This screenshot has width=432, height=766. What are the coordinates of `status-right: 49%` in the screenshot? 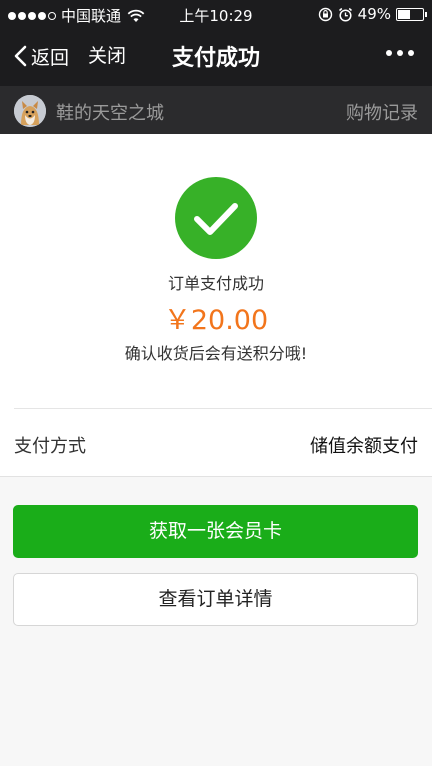 It's located at (372, 14).